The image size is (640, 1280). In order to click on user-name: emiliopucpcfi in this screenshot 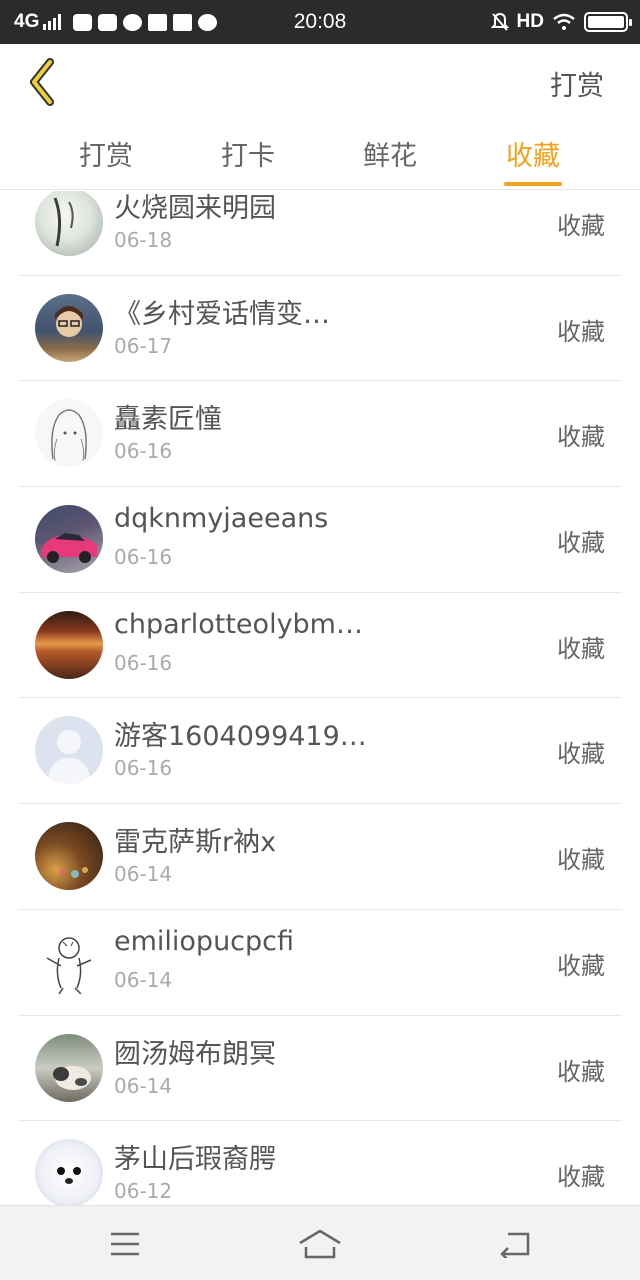, I will do `click(204, 941)`.